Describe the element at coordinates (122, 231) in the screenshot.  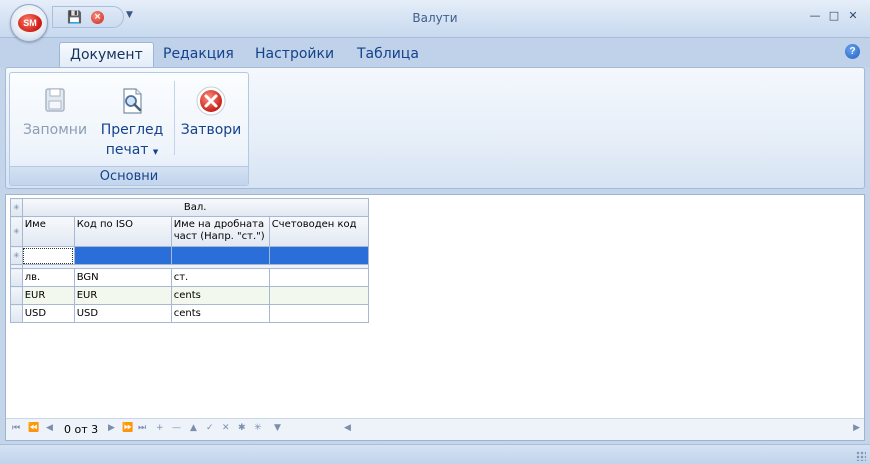
I see `column-header-iso: Код по ISO` at that location.